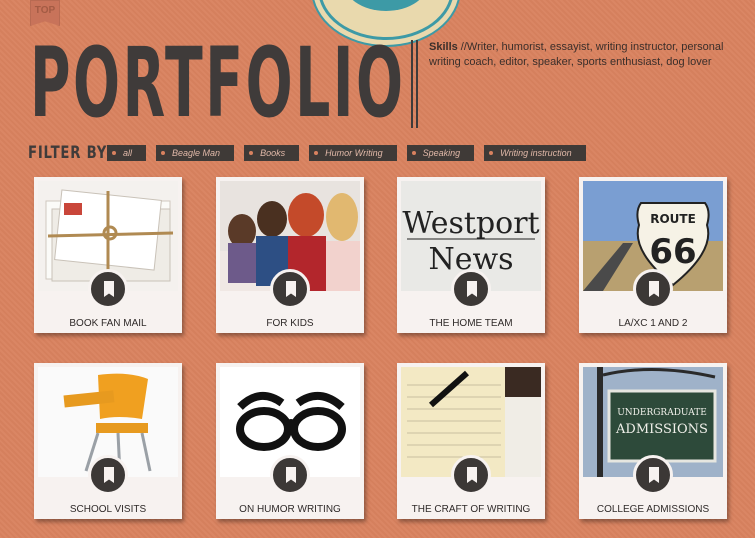  Describe the element at coordinates (290, 441) in the screenshot. I see `portfolio-card-on-humor-writing: ON HUMOR WRITING` at that location.